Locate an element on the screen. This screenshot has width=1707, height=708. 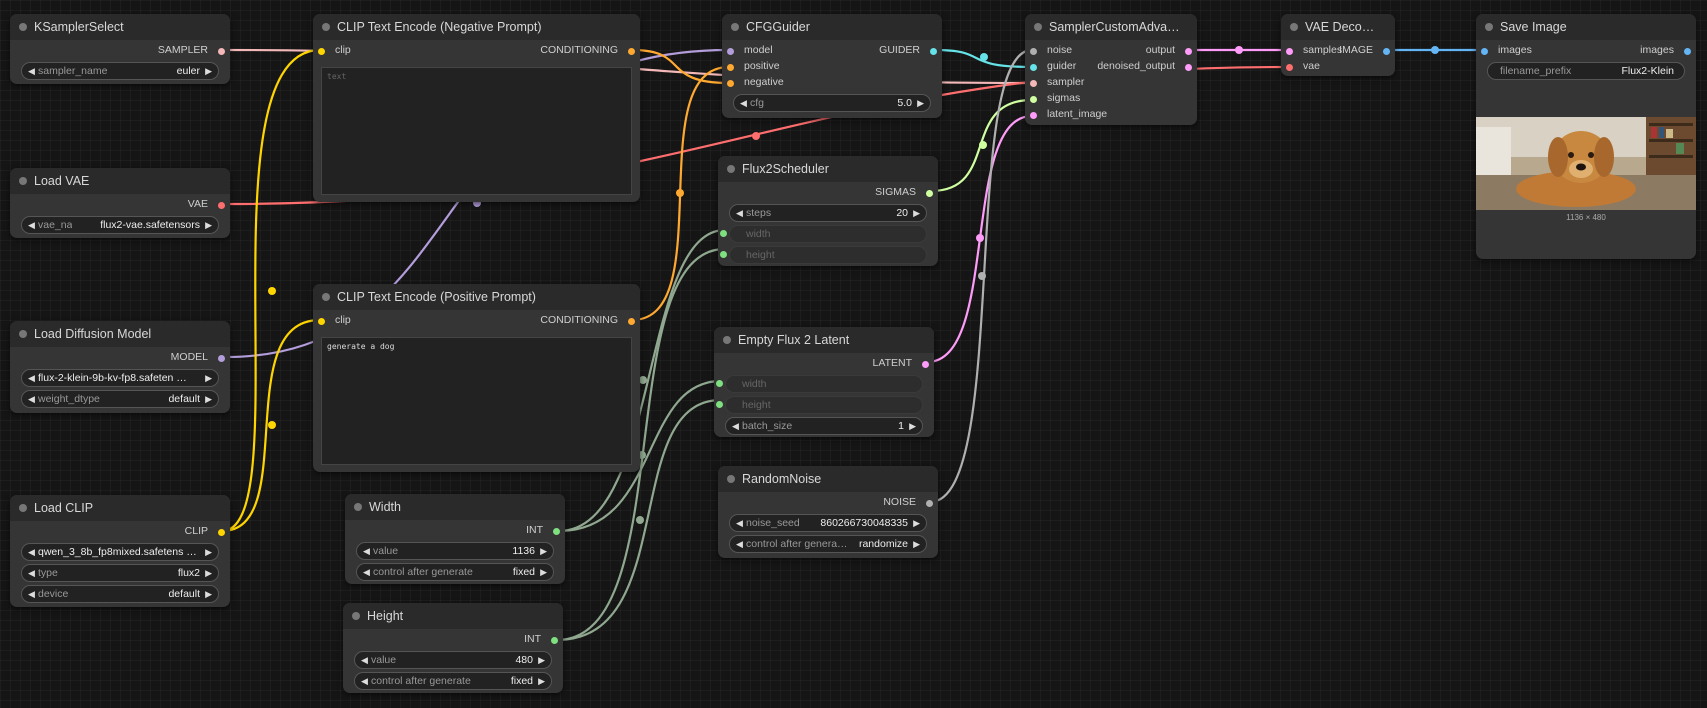
input-clip-socket is located at coordinates (321, 321).